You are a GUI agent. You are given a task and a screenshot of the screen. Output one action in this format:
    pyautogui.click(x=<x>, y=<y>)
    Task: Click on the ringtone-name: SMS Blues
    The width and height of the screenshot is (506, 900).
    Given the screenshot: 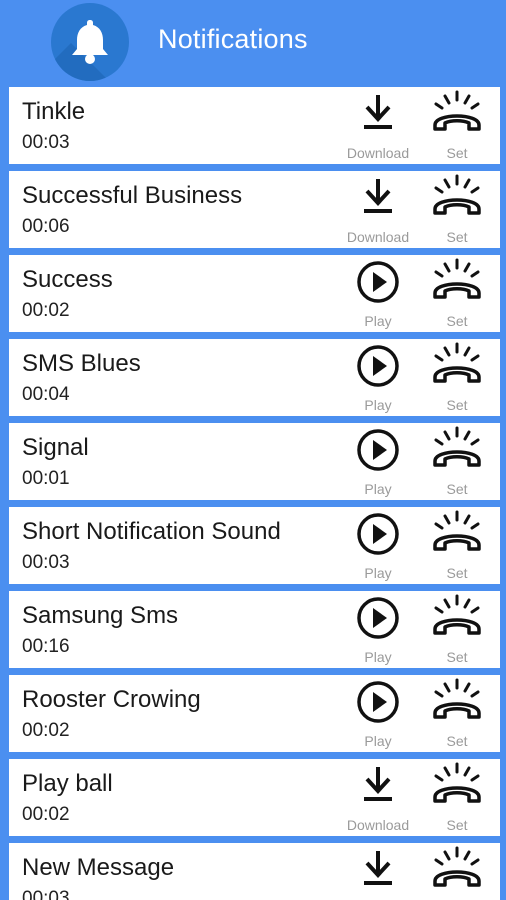 What is the action you would take?
    pyautogui.click(x=81, y=363)
    